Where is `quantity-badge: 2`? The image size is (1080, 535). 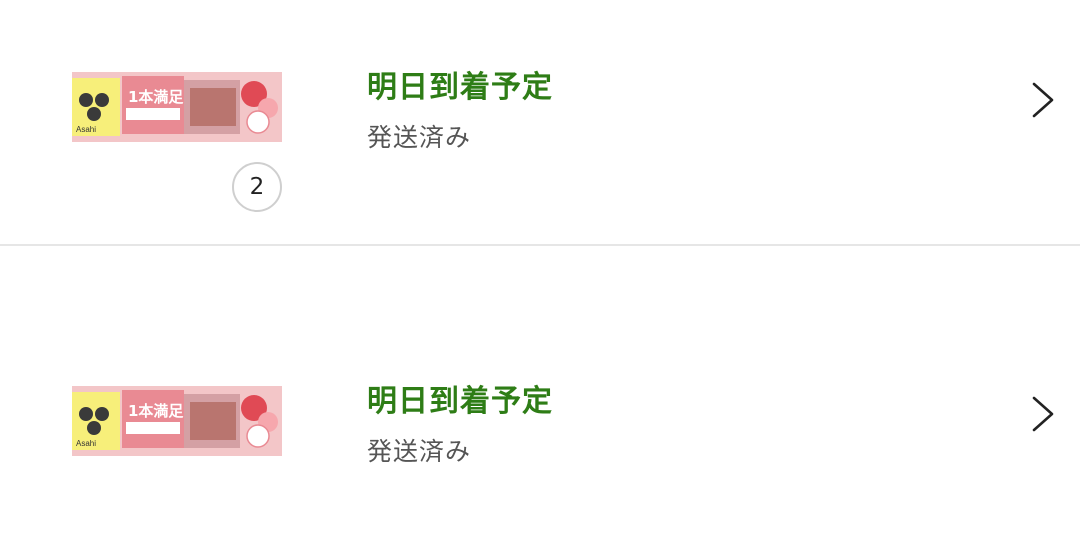
quantity-badge: 2 is located at coordinates (257, 187).